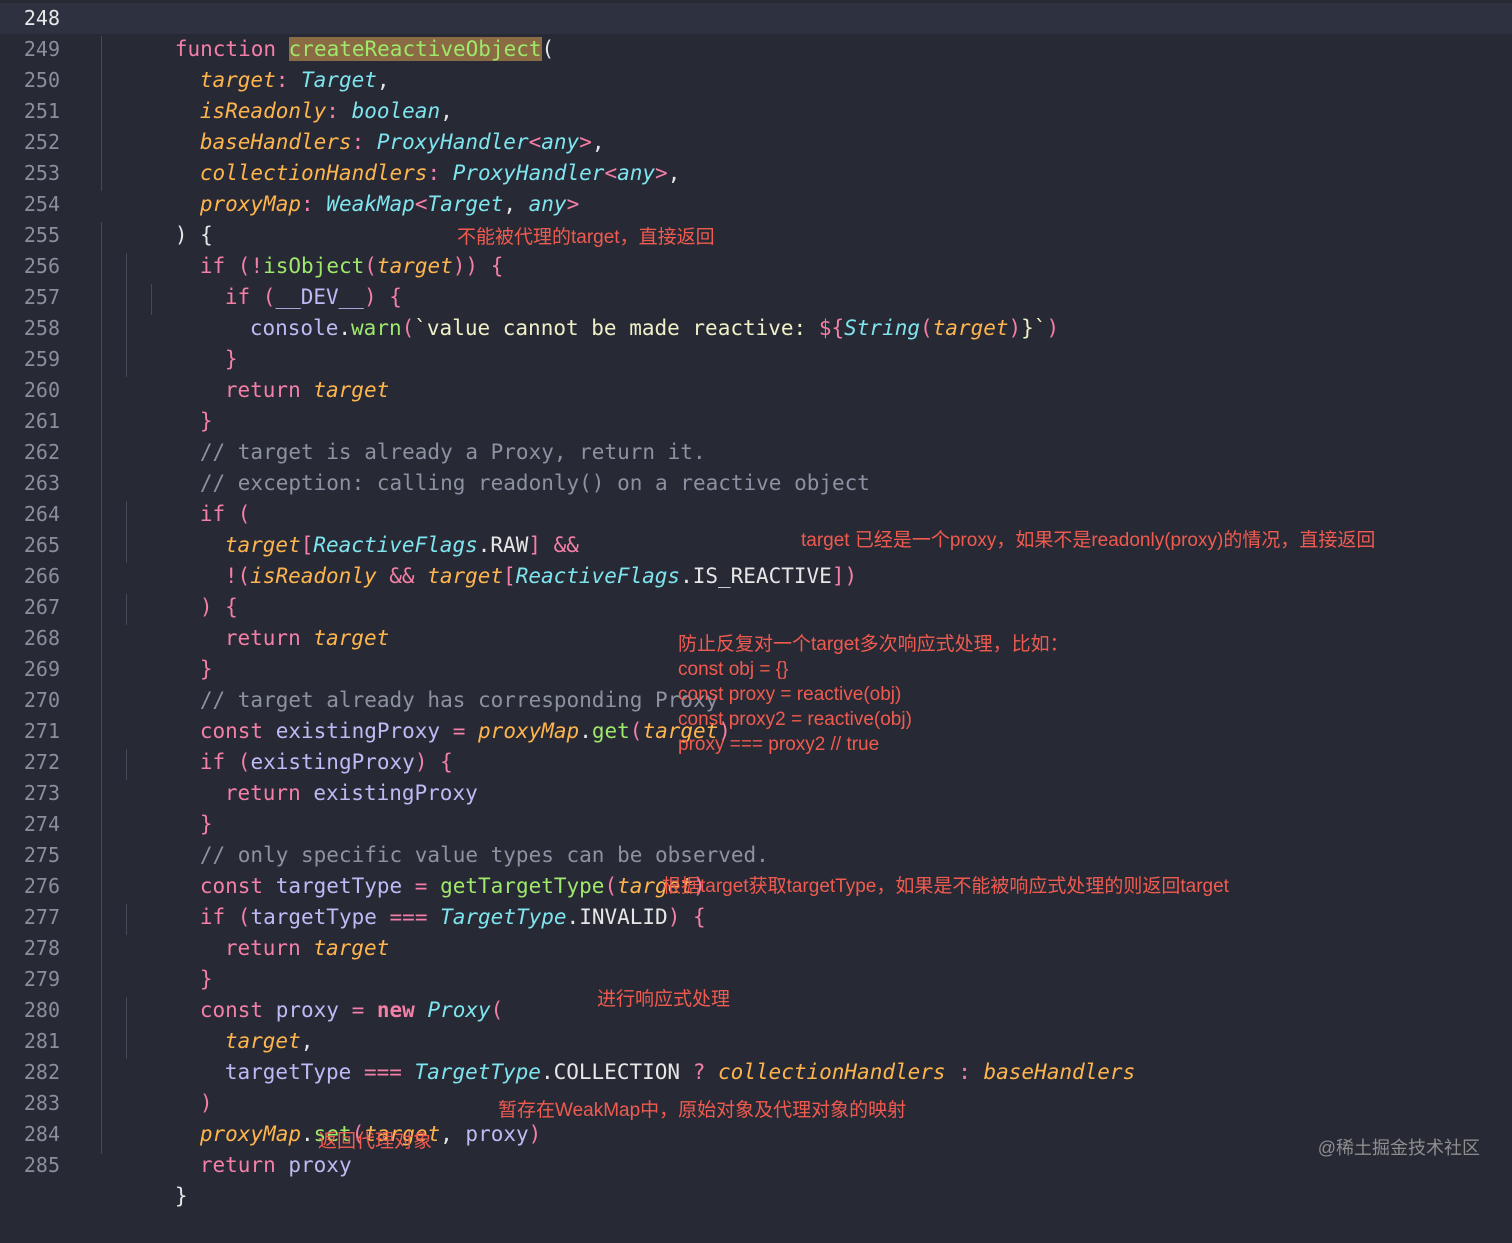  What do you see at coordinates (143, 1179) in the screenshot?
I see `code-line-285: }` at bounding box center [143, 1179].